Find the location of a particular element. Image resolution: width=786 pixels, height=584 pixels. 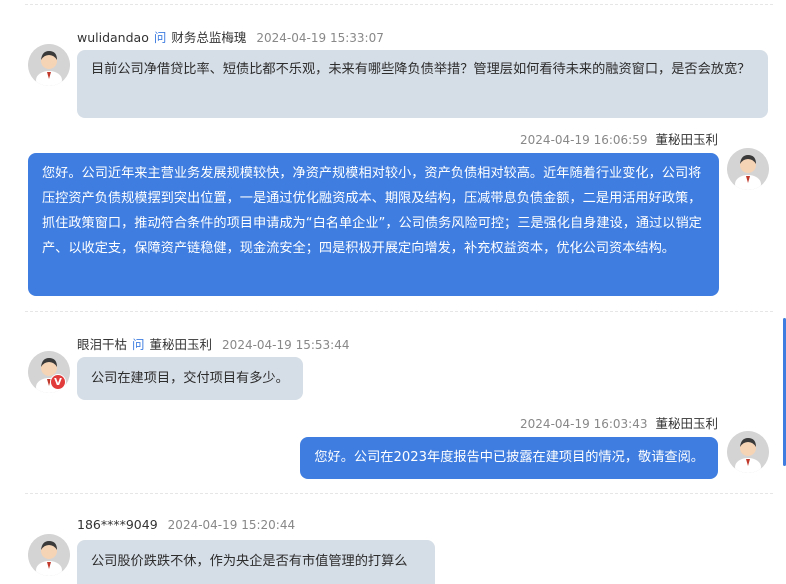

question-bubble: 公司在建项目，交付项目有多少。 is located at coordinates (190, 378).